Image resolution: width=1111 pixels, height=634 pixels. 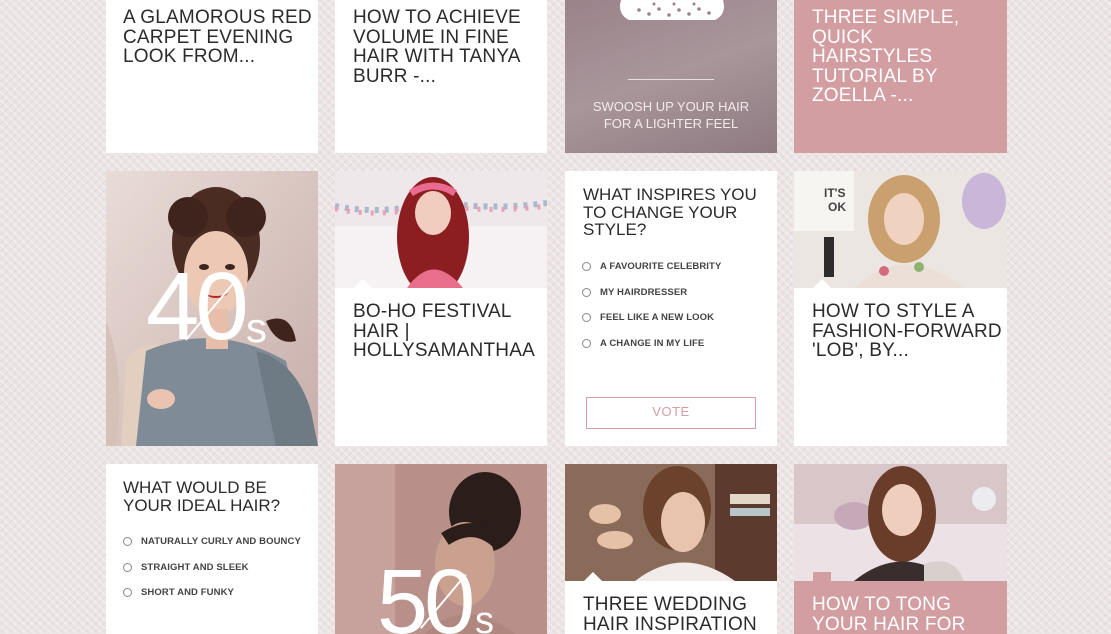 What do you see at coordinates (671, 115) in the screenshot?
I see `card-caption: SWOOSH UP YOUR HAIR FOR A LIGHTER FEEL` at bounding box center [671, 115].